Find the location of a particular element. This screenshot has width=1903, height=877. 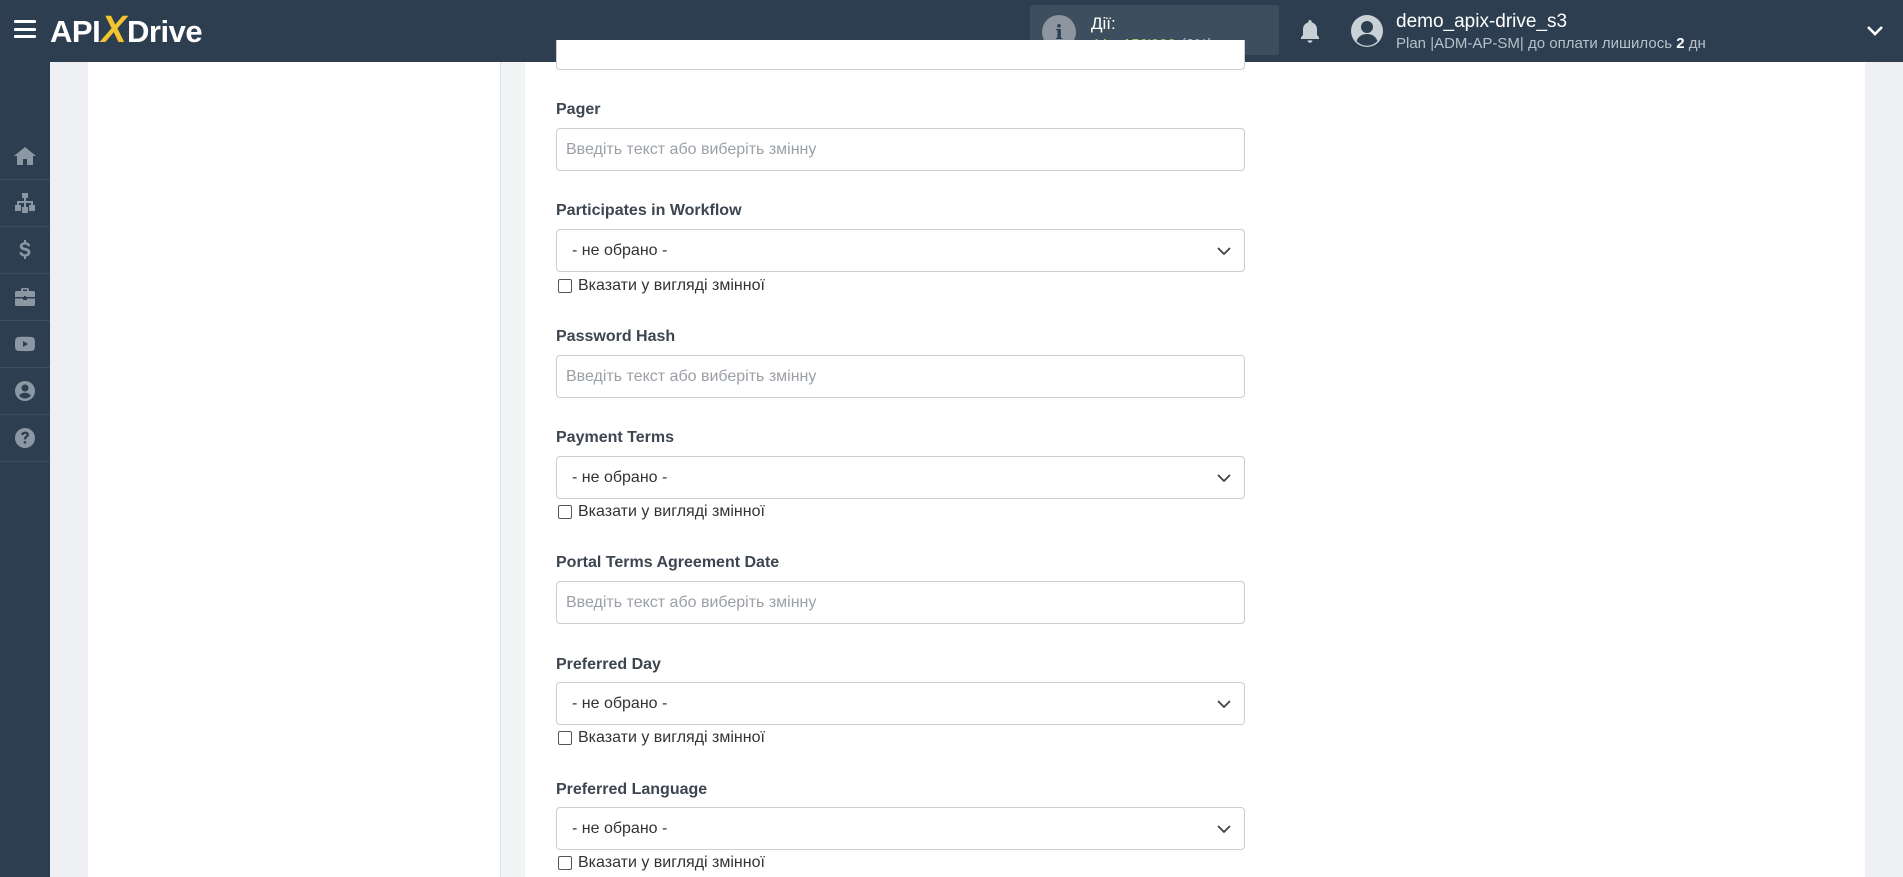

dollar-icon is located at coordinates (25, 249).